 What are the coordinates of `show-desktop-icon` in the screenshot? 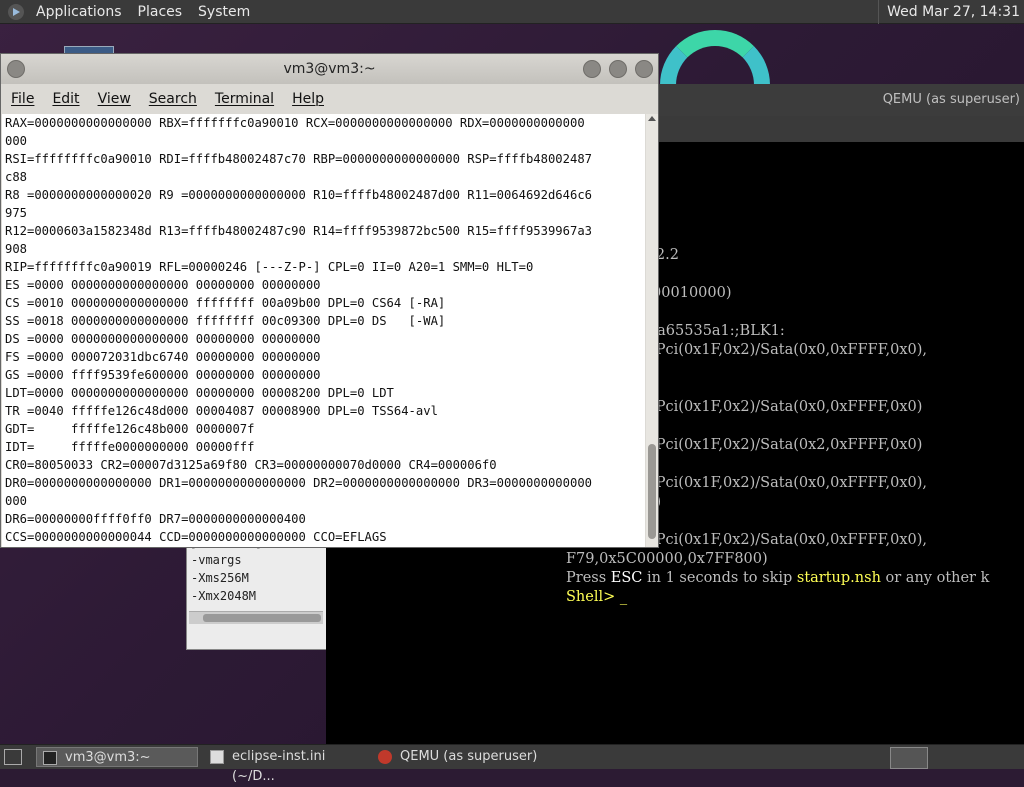 It's located at (13, 757).